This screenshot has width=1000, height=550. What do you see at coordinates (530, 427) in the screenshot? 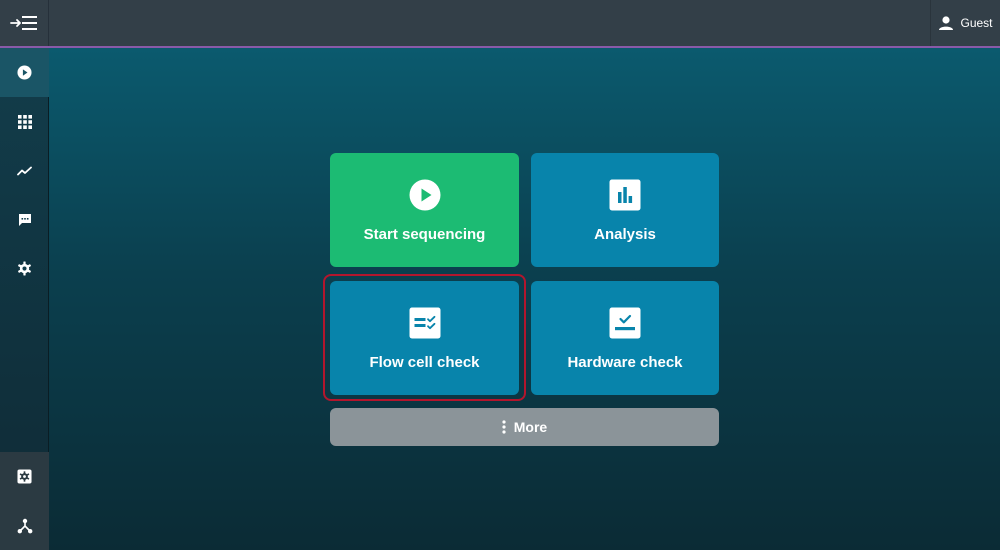
I see `more-label: More` at bounding box center [530, 427].